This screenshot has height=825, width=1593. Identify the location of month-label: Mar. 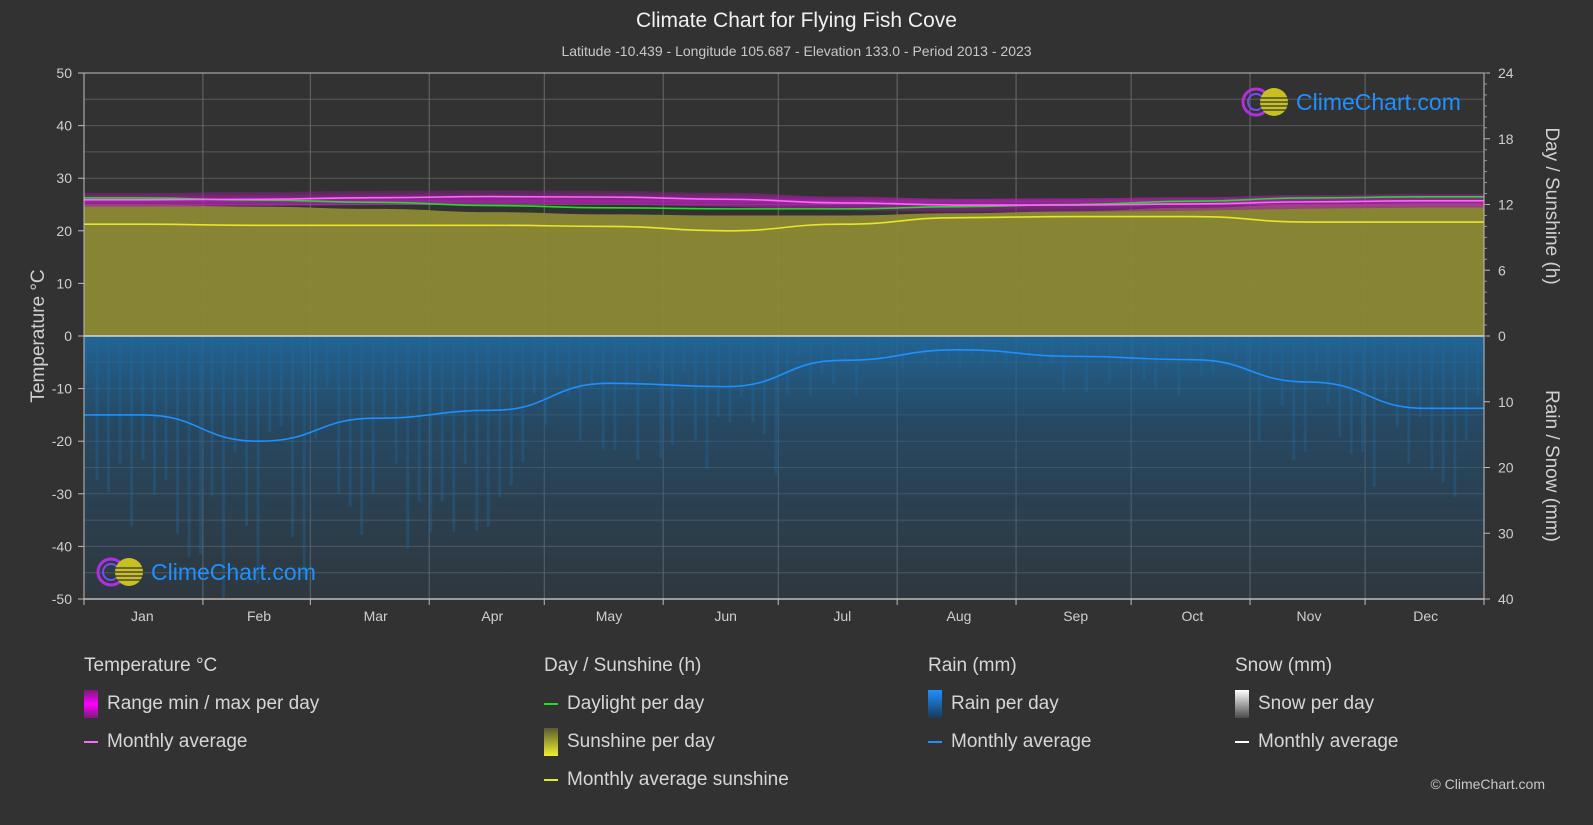
(376, 616).